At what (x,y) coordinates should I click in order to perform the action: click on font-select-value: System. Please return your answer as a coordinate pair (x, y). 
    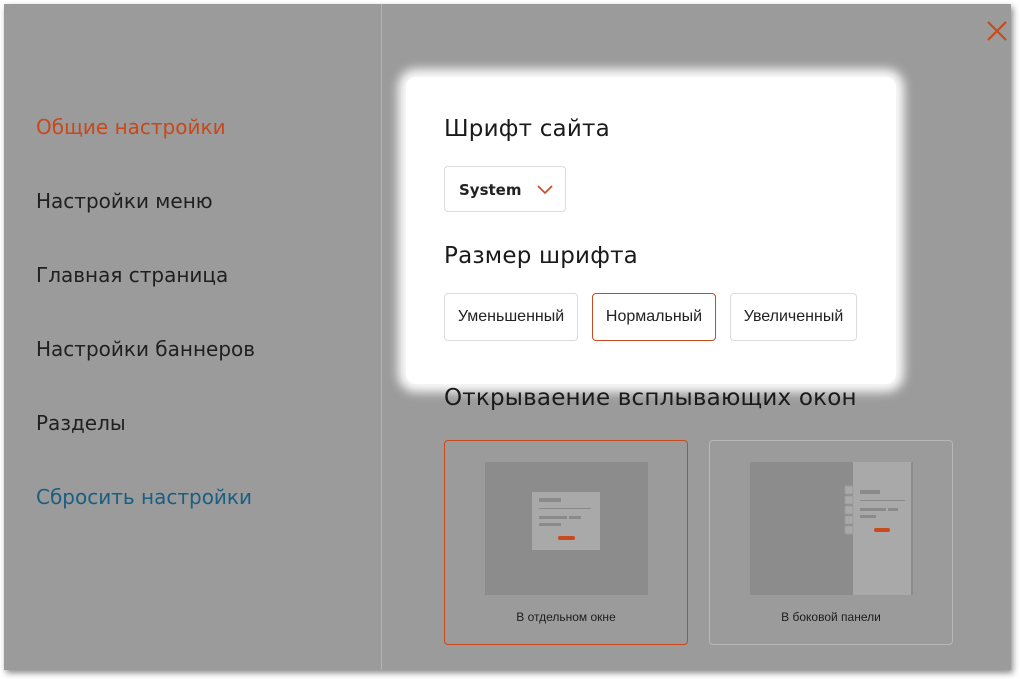
    Looking at the image, I should click on (490, 190).